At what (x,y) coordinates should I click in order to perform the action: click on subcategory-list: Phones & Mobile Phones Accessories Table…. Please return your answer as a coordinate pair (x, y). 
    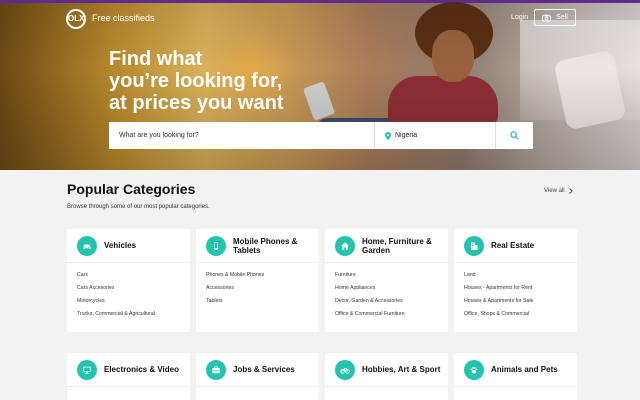
    Looking at the image, I should click on (257, 286).